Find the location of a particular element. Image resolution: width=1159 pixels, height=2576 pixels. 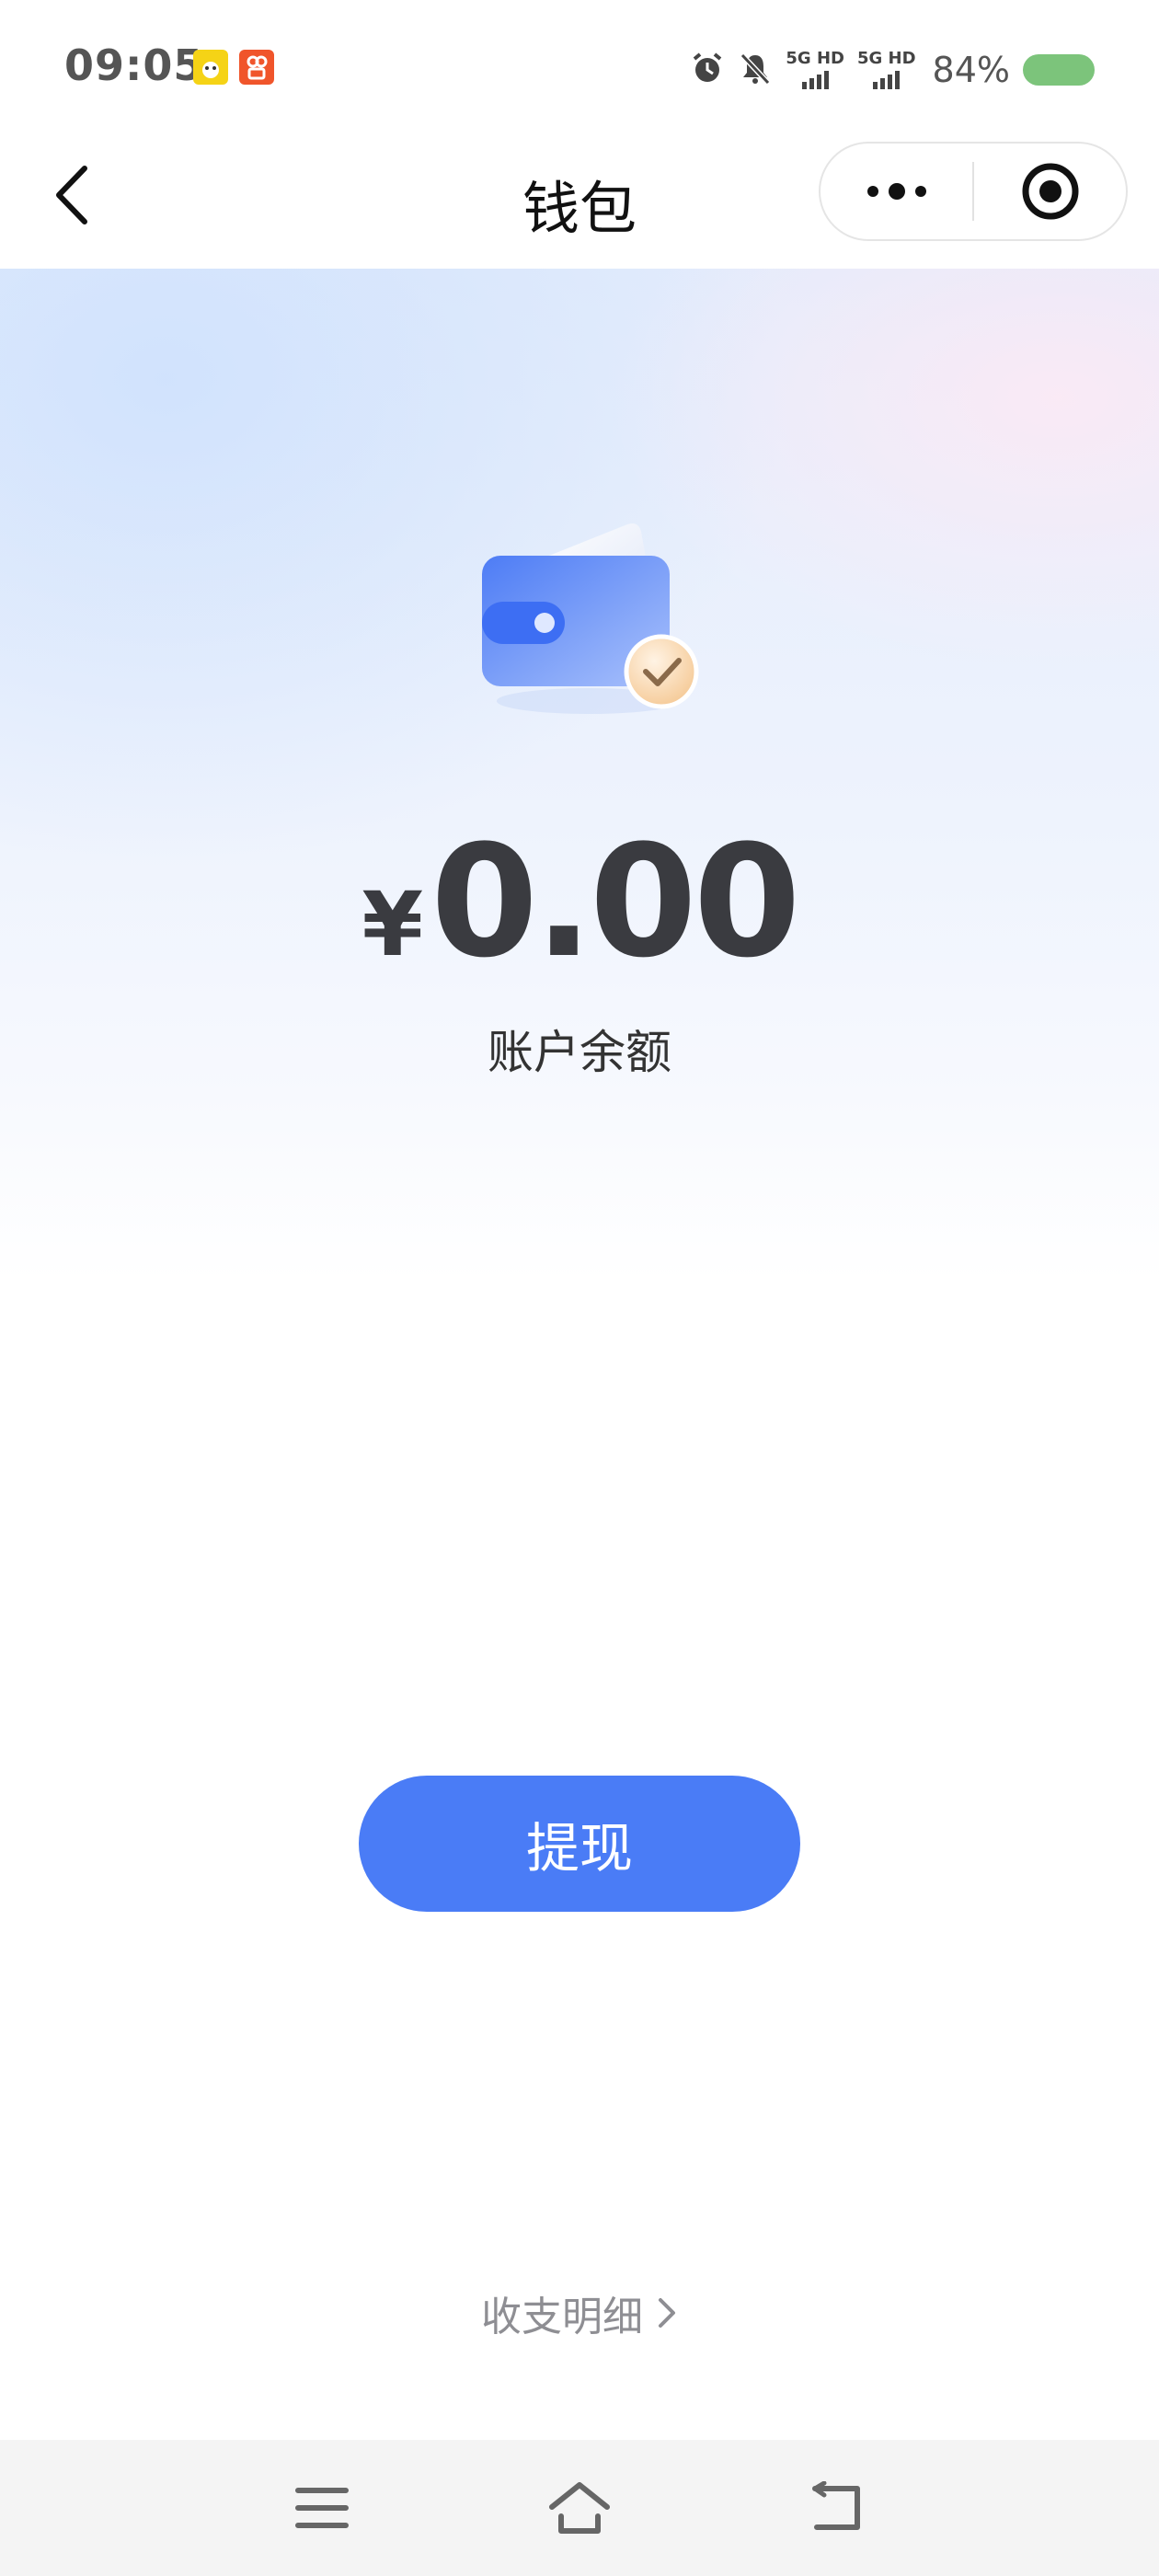

transaction-details-link: 收支明细 is located at coordinates (579, 2312).